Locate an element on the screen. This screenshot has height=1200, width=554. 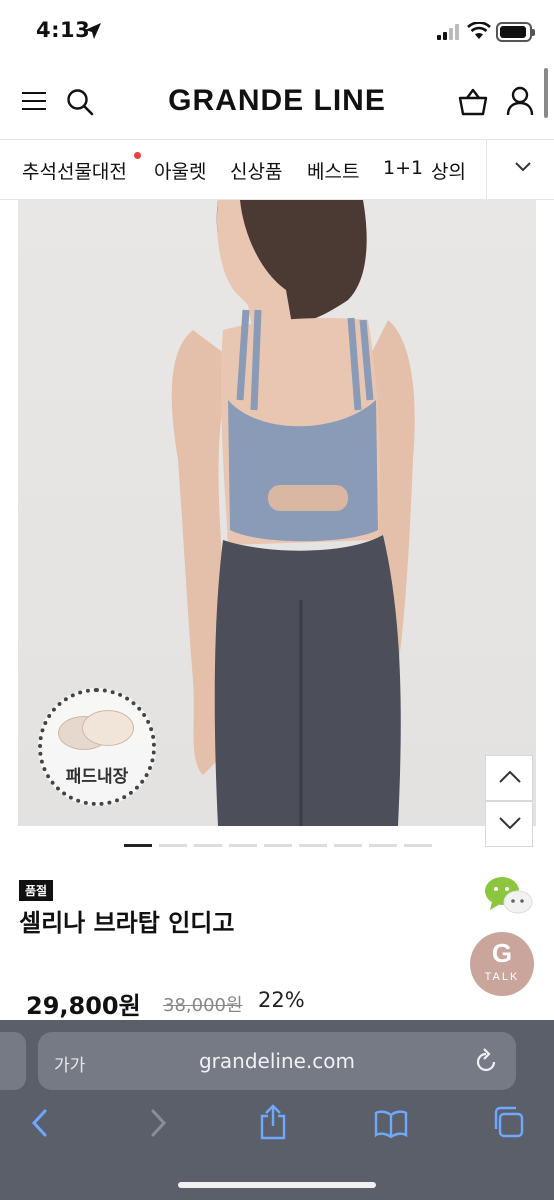
status-bar: 4:13 is located at coordinates (277, 32).